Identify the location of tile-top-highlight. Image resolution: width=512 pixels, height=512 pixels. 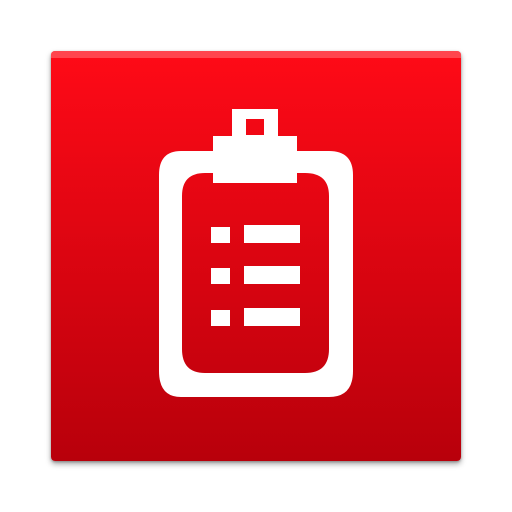
(256, 54).